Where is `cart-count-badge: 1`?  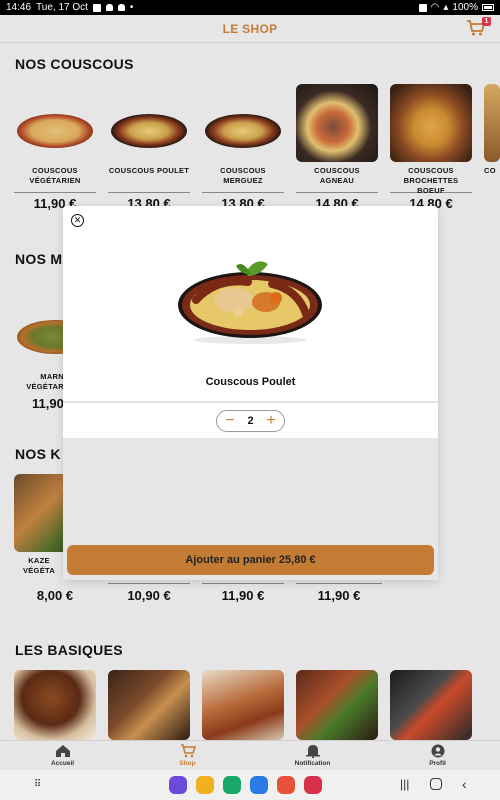
cart-count-badge: 1 is located at coordinates (486, 21).